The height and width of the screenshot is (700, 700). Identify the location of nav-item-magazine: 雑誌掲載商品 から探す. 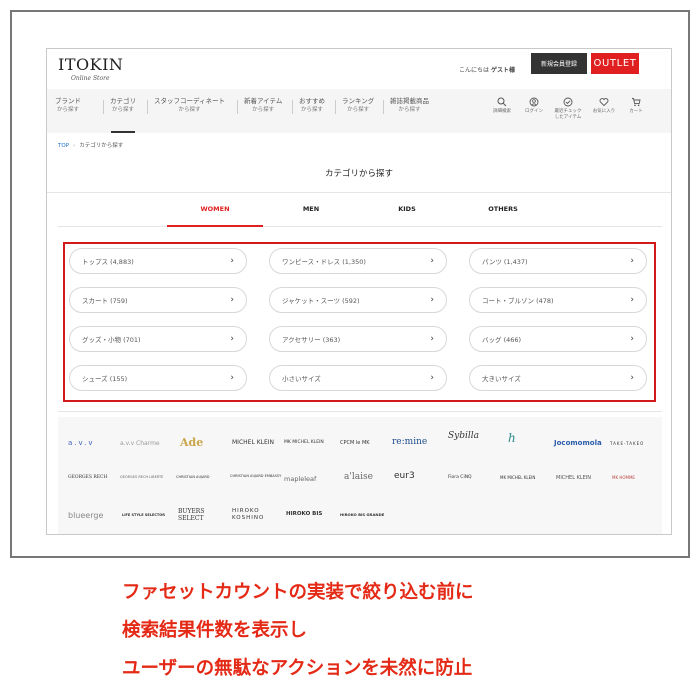
(409, 106).